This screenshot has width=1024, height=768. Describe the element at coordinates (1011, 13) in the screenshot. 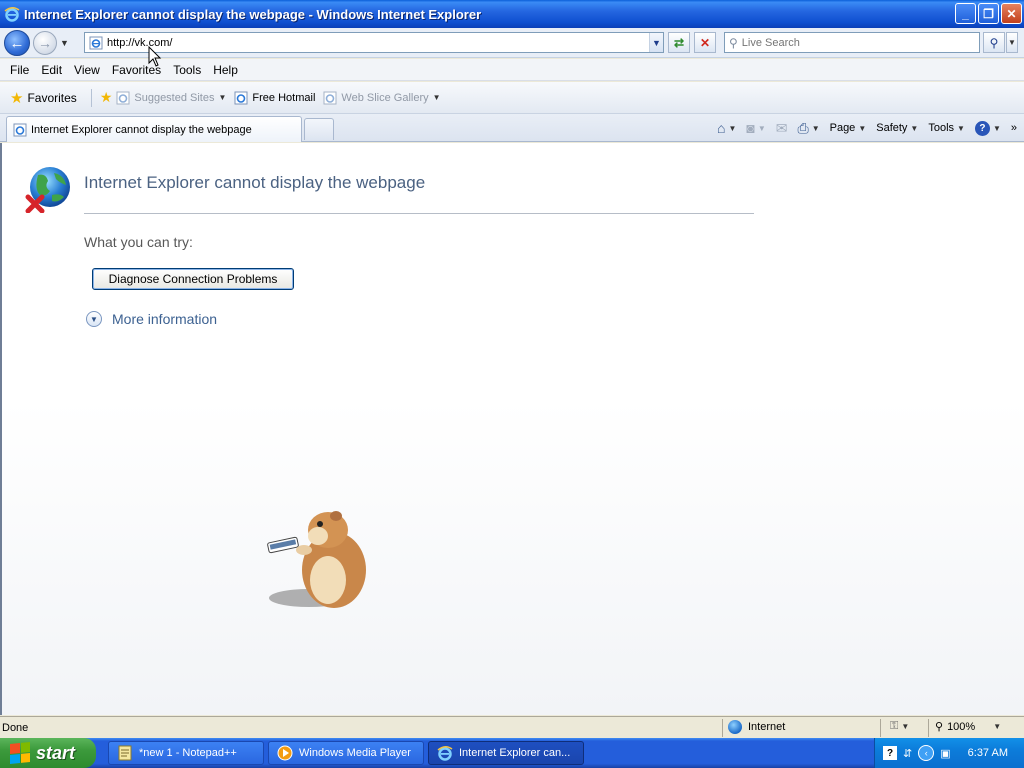

I see `close-button: ✕` at that location.